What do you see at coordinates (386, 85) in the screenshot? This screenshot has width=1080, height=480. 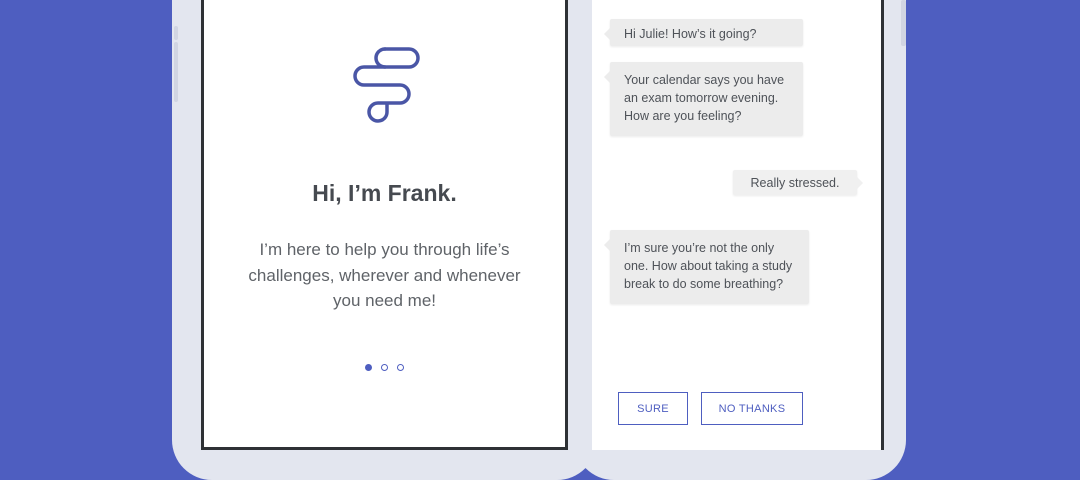 I see `frank-logo-icon` at bounding box center [386, 85].